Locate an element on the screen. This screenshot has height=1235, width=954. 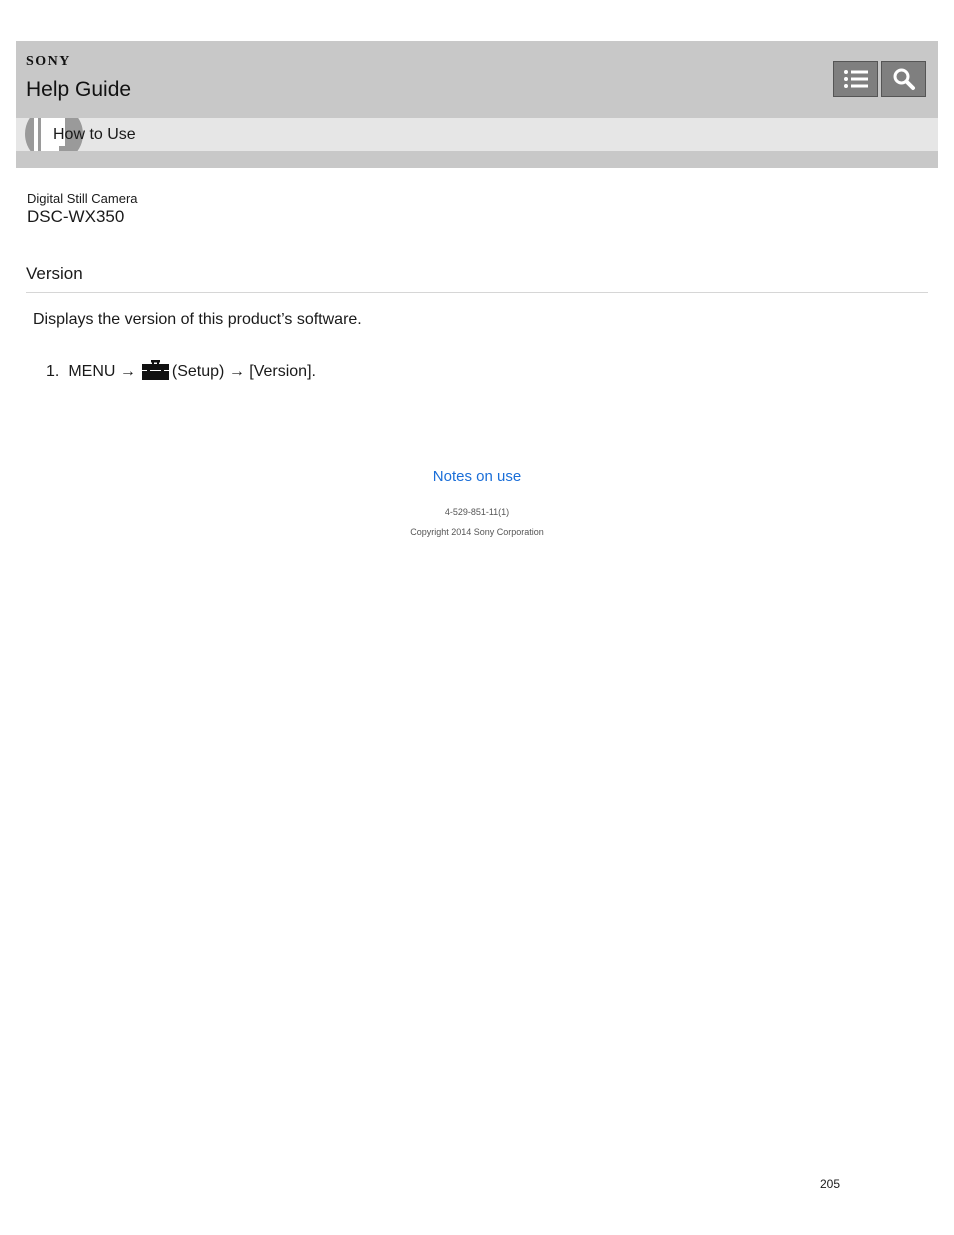
step-number: 1. is located at coordinates (53, 371).